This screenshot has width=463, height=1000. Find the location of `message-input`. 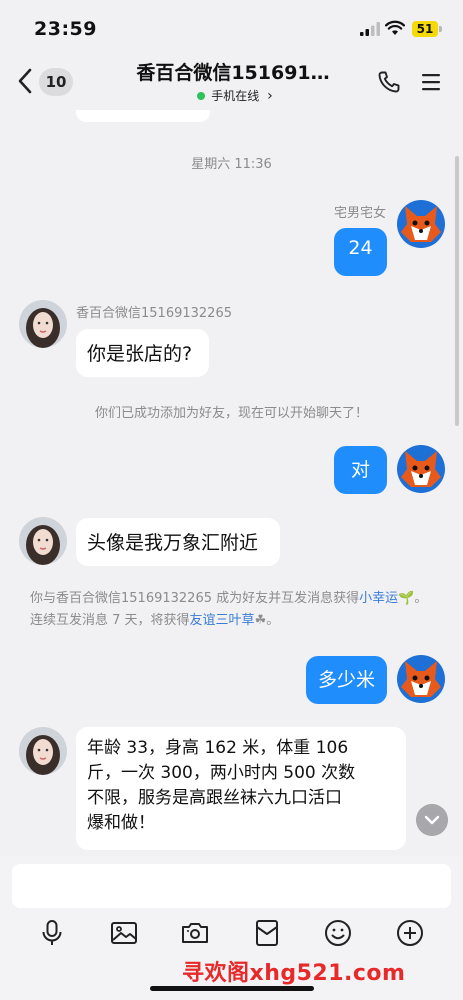

message-input is located at coordinates (231, 886).